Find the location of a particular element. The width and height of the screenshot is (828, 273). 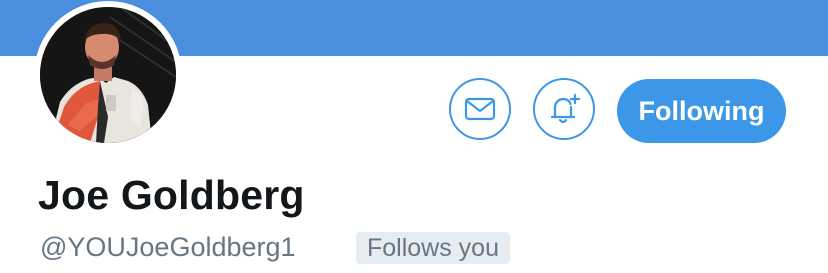

follows-you-badge: Follows you is located at coordinates (433, 248).